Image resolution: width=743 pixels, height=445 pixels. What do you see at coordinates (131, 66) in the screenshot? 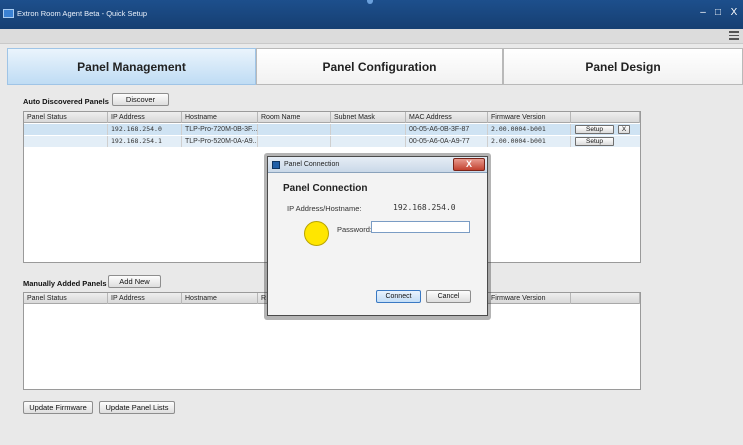
I see `tab-panel-management: Panel Management` at bounding box center [131, 66].